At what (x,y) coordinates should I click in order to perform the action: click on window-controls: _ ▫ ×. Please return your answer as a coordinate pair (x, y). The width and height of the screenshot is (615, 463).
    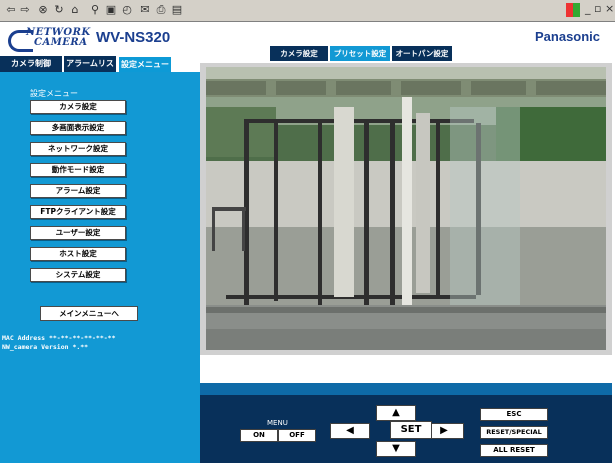
    Looking at the image, I should click on (599, 8).